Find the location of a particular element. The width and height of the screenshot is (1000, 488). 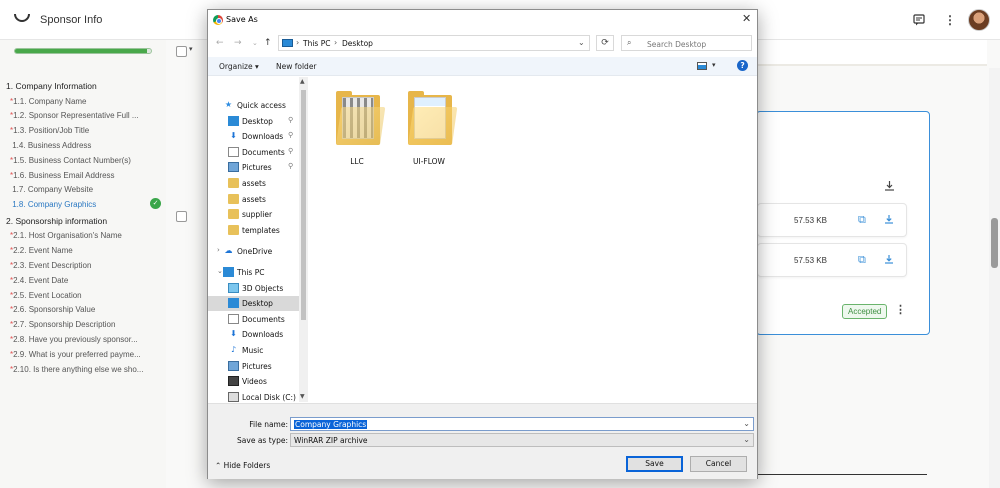

header-strip is located at coordinates (872, 53).